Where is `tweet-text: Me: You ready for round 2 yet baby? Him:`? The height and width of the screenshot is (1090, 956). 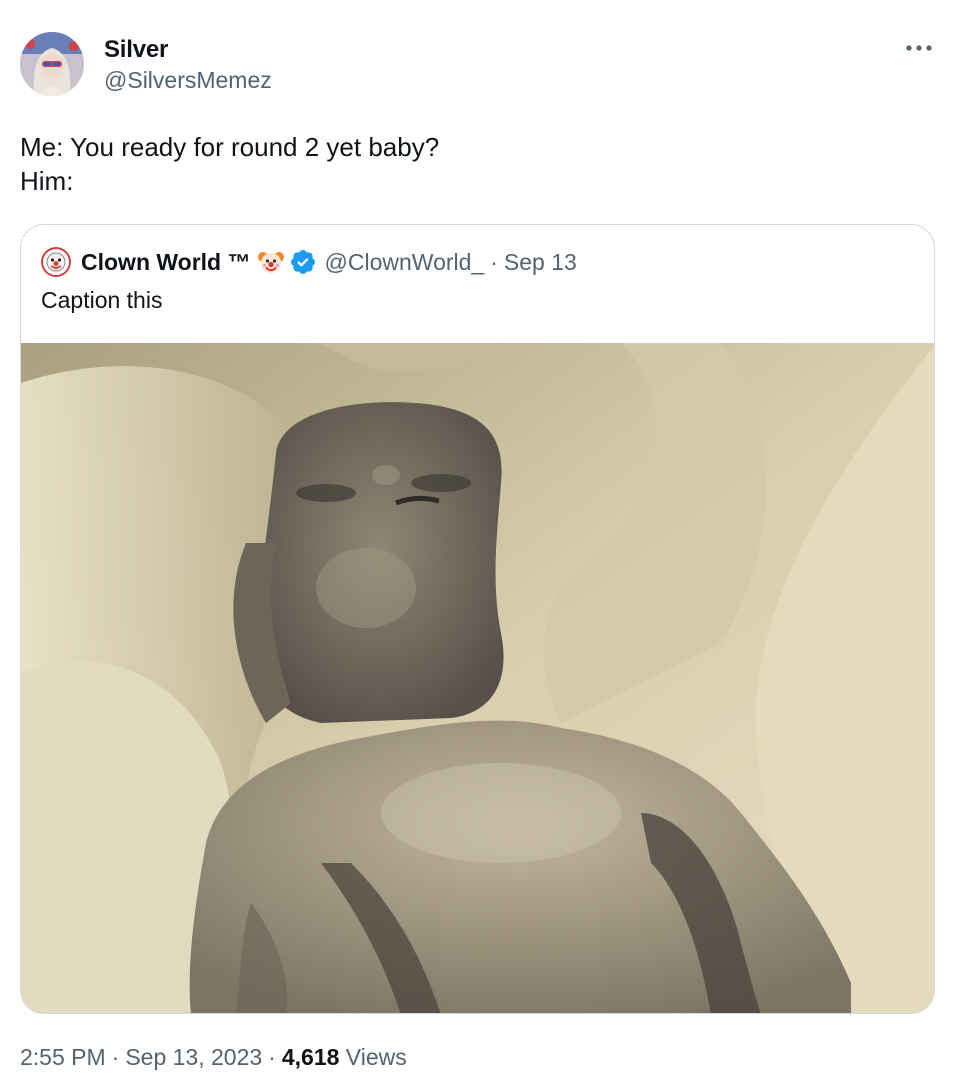 tweet-text: Me: You ready for round 2 yet baby? Him: is located at coordinates (229, 164).